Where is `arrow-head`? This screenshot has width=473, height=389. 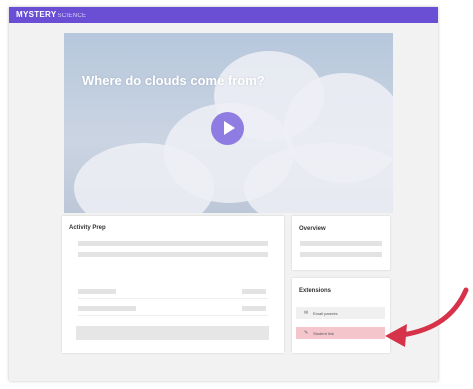
arrow-head is located at coordinates (396, 335).